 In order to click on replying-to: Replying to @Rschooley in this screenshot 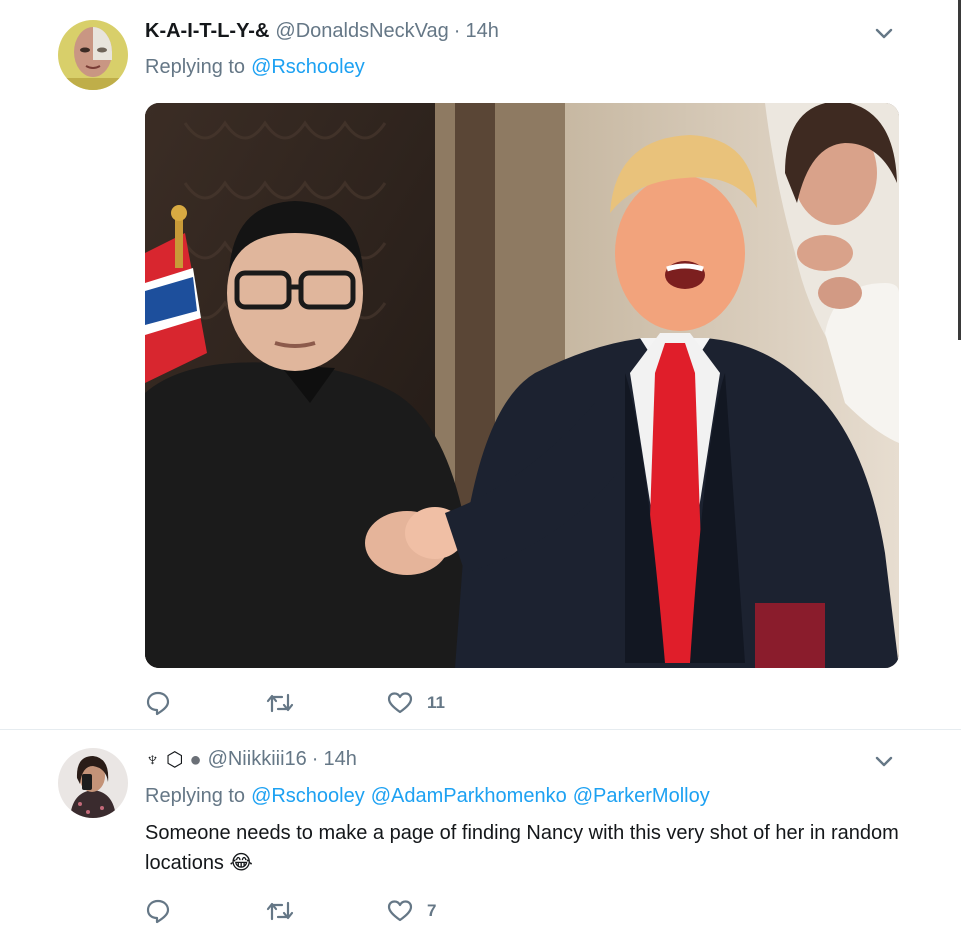, I will do `click(255, 67)`.